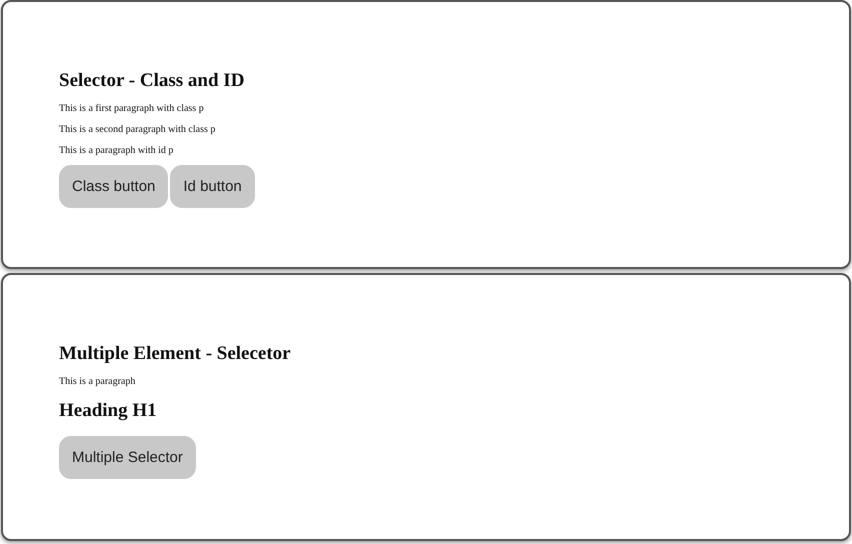 The image size is (852, 544). What do you see at coordinates (116, 150) in the screenshot?
I see `paragraph: This is a paragraph with id p` at bounding box center [116, 150].